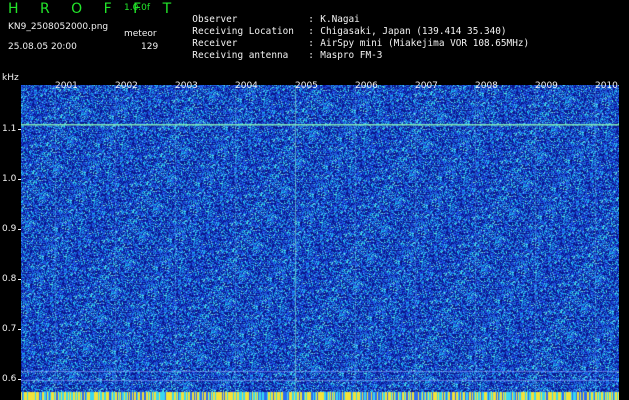 The width and height of the screenshot is (629, 400). I want to click on time-label: 2009, so click(546, 86).